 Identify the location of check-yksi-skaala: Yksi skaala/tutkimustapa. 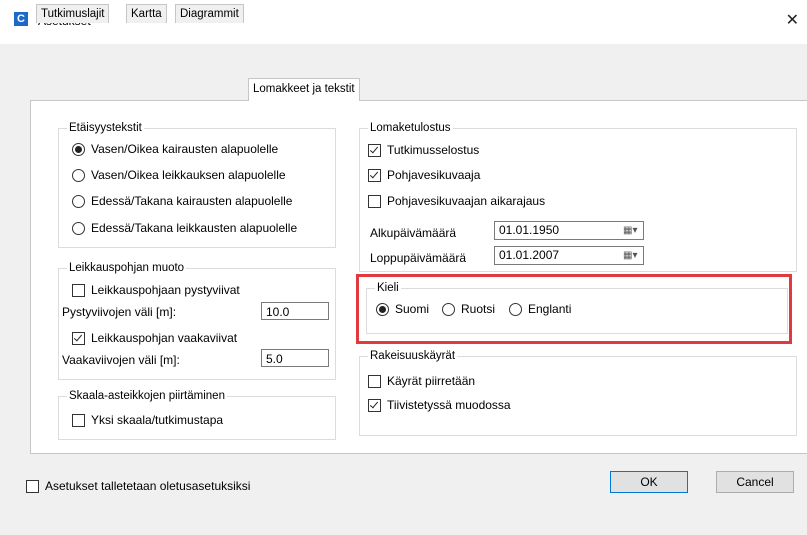
(147, 420).